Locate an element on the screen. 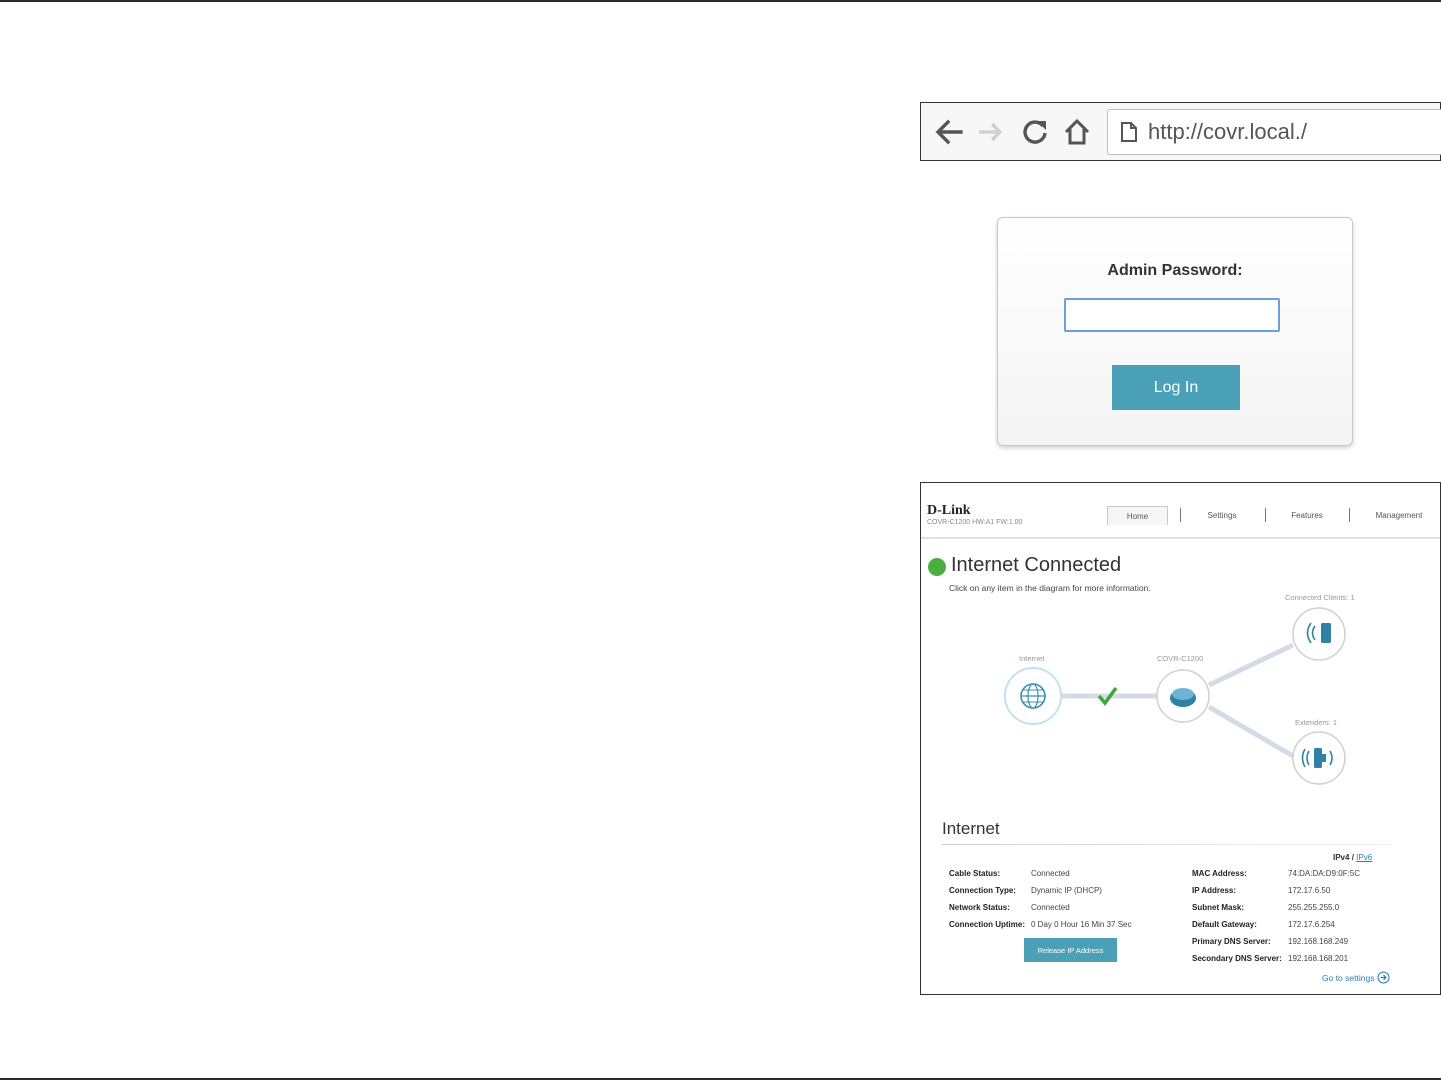  login-panel: Admin Password: Log In is located at coordinates (1175, 331).